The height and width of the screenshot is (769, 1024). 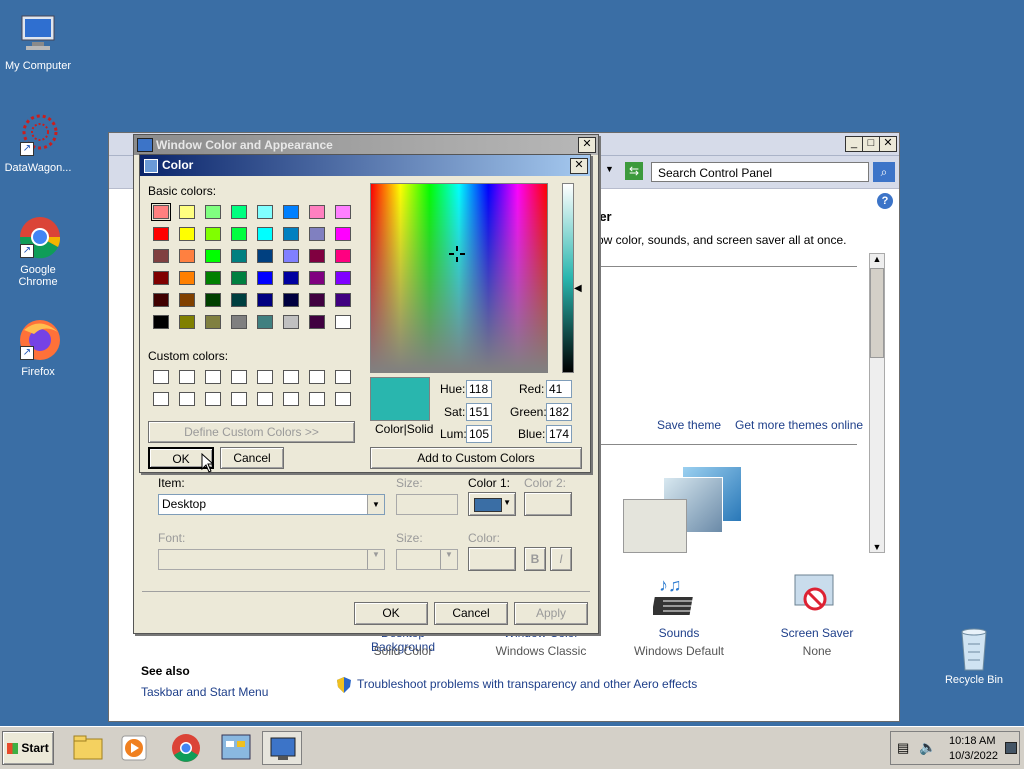 What do you see at coordinates (204, 692) in the screenshot?
I see `taskbar-start-menu-link: Taskbar and Start Menu` at bounding box center [204, 692].